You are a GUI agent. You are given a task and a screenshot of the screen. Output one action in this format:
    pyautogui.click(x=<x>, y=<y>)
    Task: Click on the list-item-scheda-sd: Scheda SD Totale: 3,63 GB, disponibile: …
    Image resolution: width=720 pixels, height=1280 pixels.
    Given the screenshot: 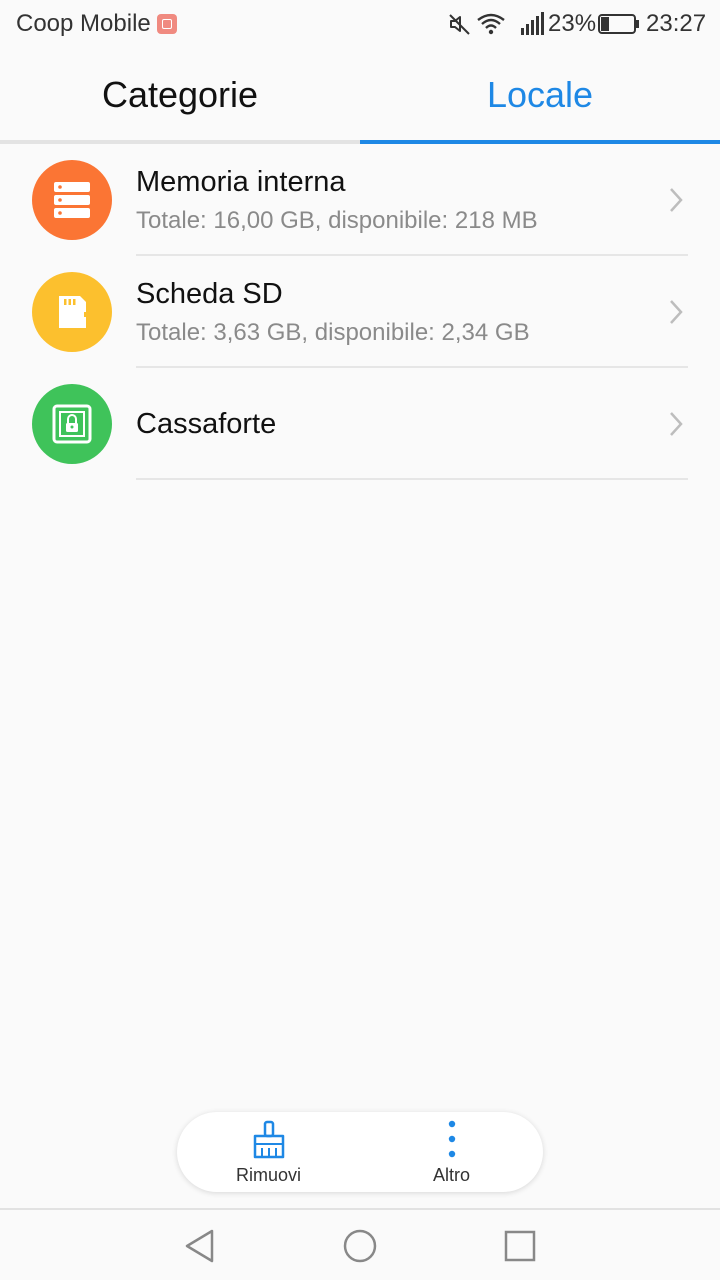 What is the action you would take?
    pyautogui.click(x=360, y=312)
    